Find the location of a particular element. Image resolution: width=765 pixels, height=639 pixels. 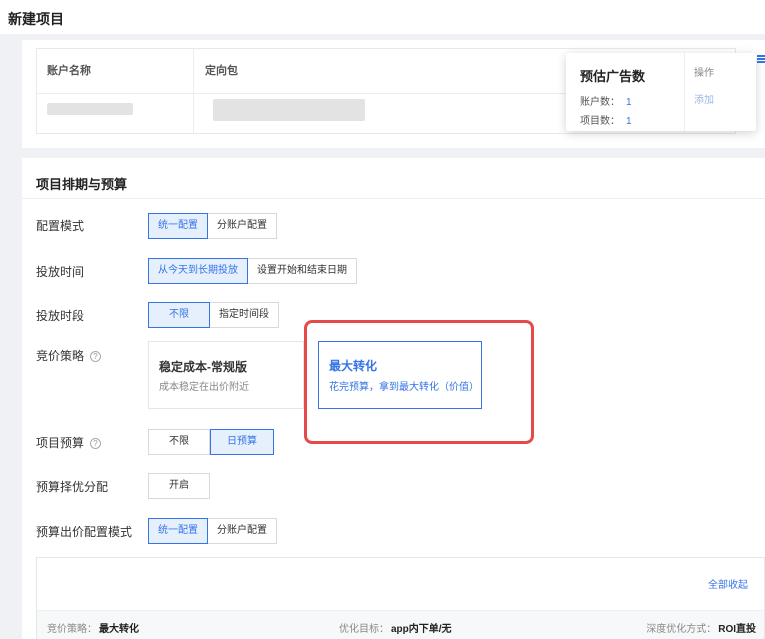

column-header-account-name: 账户名称 is located at coordinates (69, 71).